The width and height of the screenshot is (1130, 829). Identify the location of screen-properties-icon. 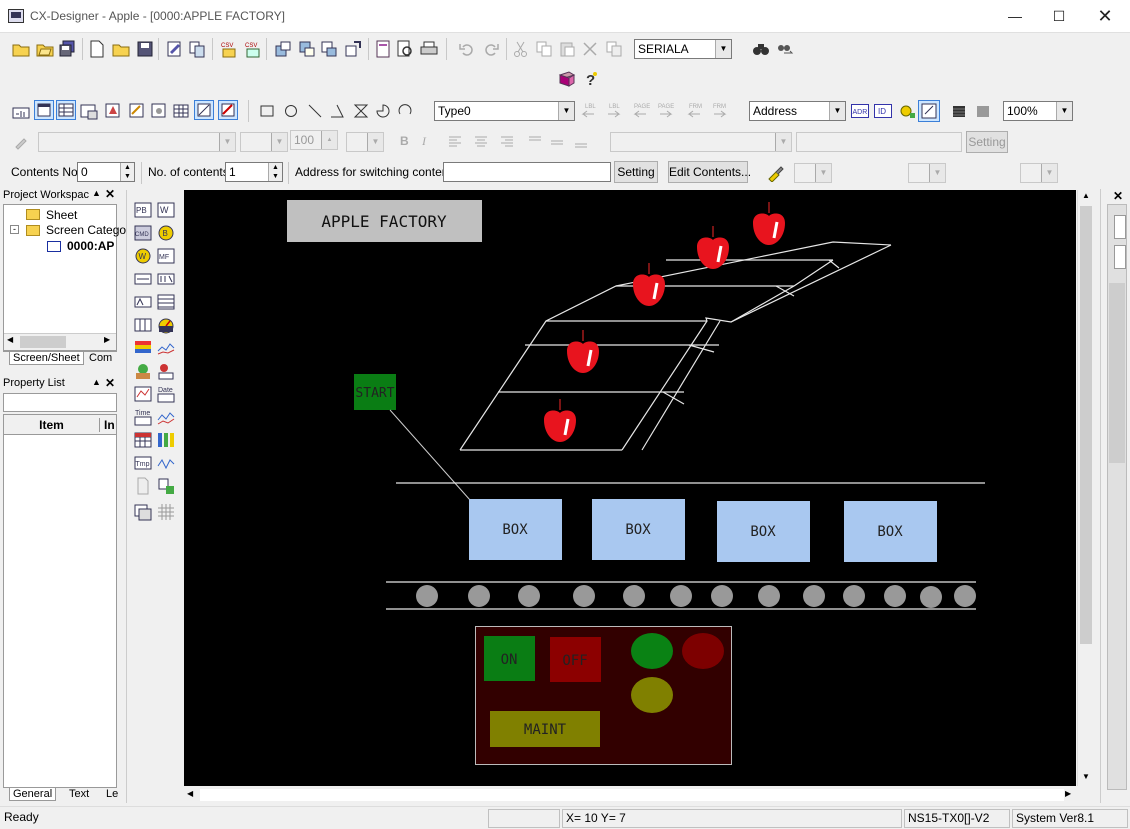
(21, 111).